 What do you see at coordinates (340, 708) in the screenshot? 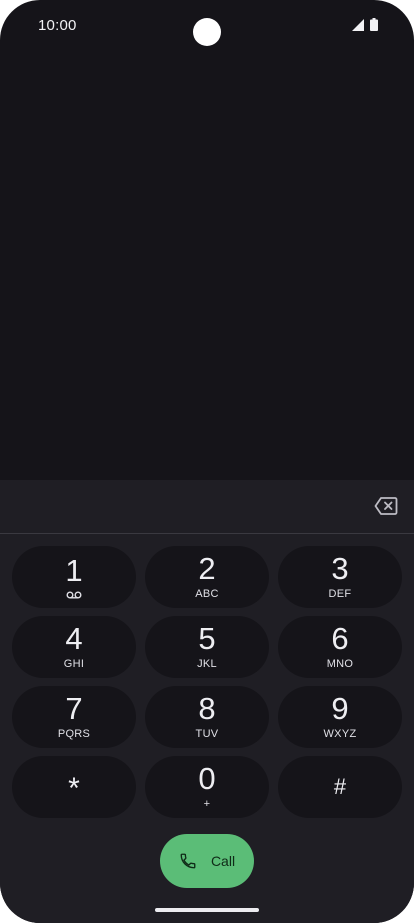
I see `key-digit: 9` at bounding box center [340, 708].